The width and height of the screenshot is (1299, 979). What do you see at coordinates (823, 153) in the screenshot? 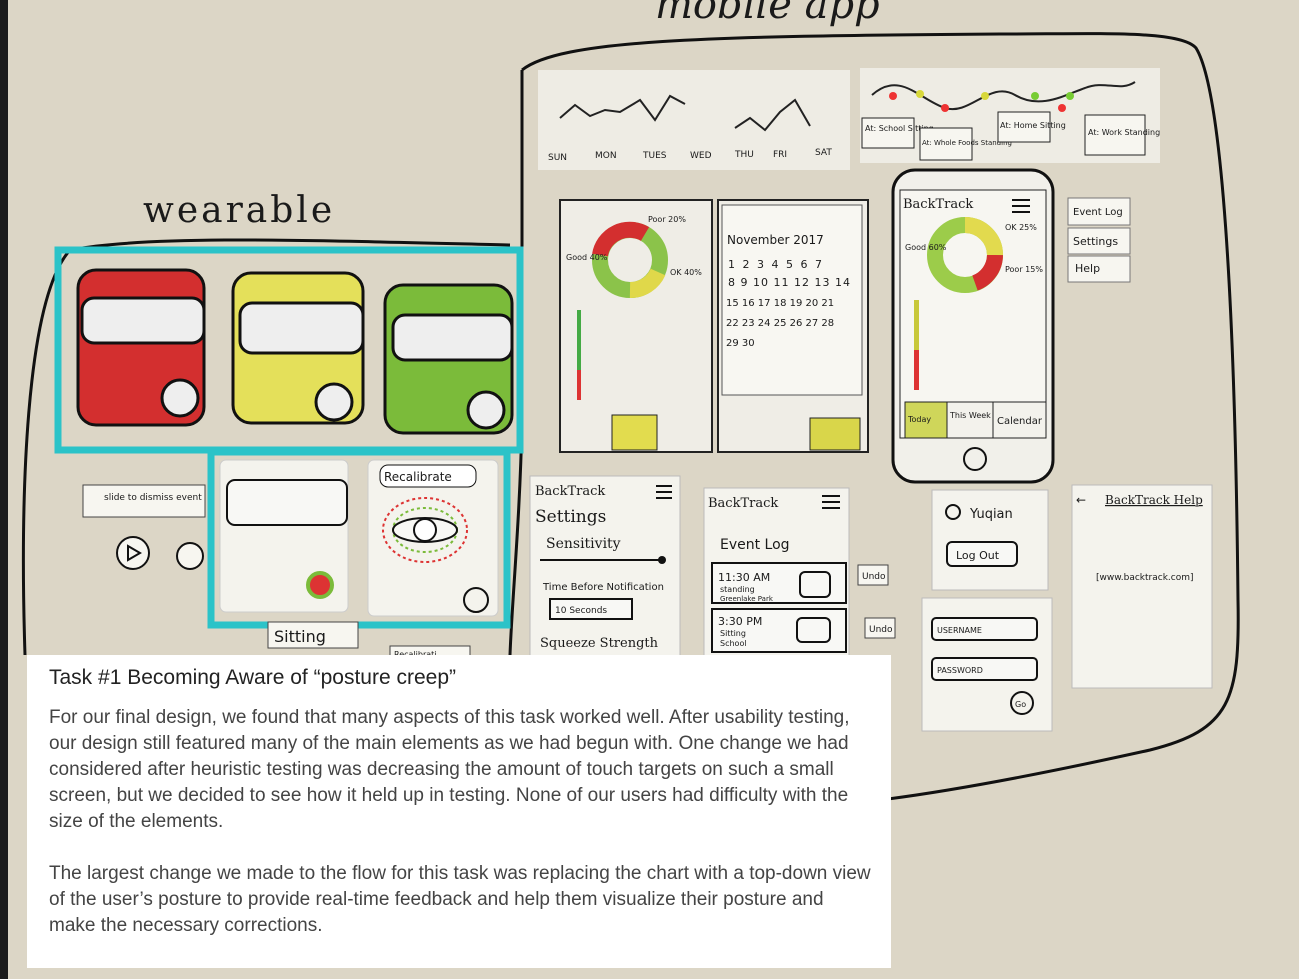
I see `svg-text: SAT` at bounding box center [823, 153].